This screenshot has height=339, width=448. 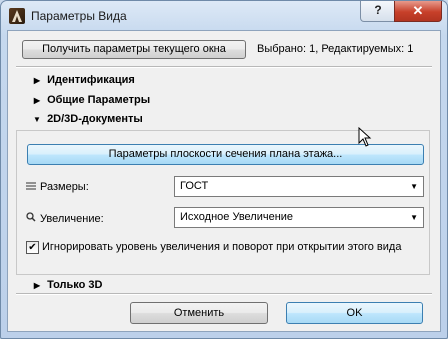 What do you see at coordinates (224, 16) in the screenshot?
I see `title-bar: Параметры Вида ? ✕` at bounding box center [224, 16].